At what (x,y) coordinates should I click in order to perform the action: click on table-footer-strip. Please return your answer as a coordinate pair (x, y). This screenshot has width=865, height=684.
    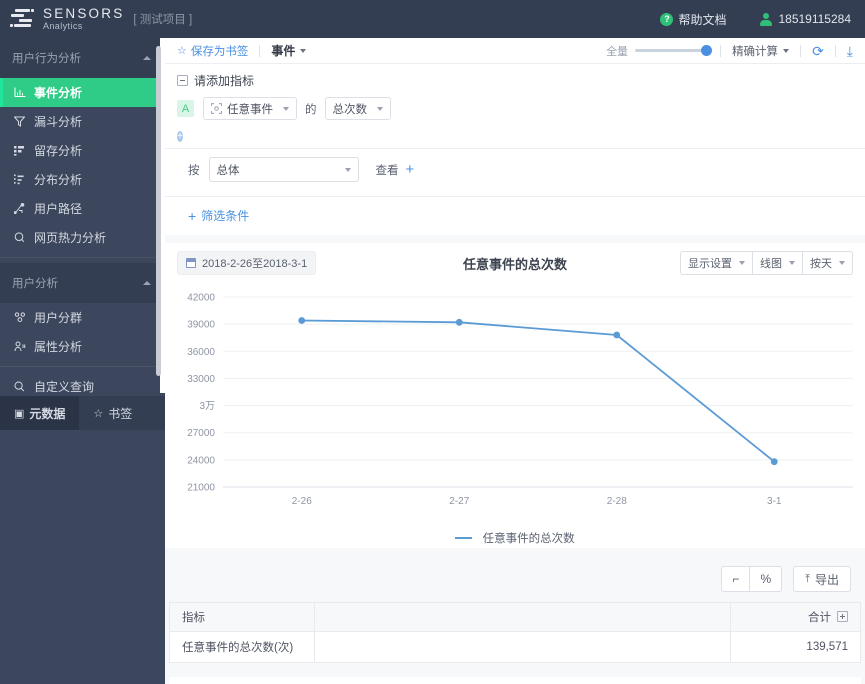
    Looking at the image, I should click on (515, 680).